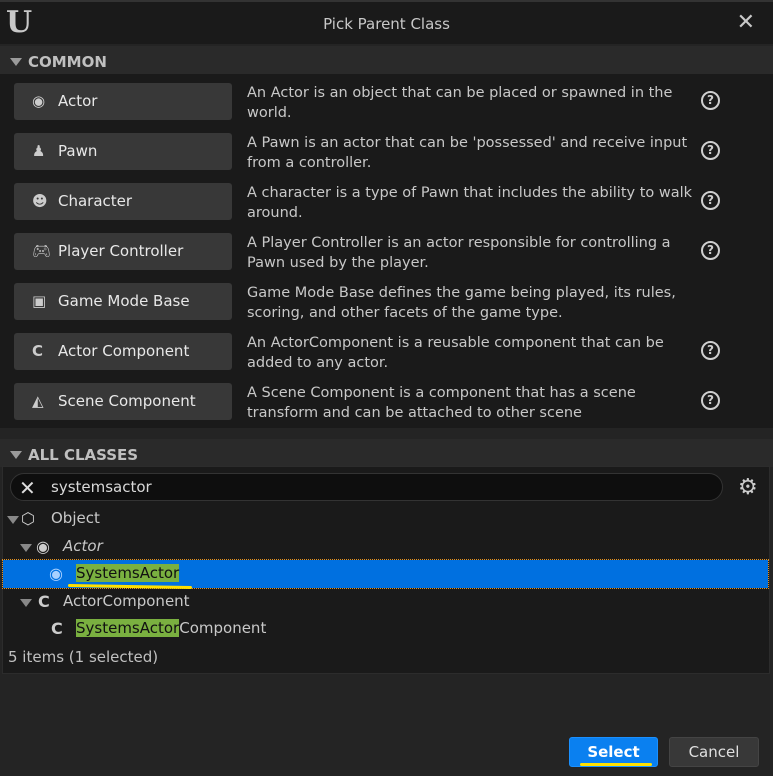 This screenshot has height=776, width=773. What do you see at coordinates (83, 455) in the screenshot?
I see `section-title: ALL CLASSES` at bounding box center [83, 455].